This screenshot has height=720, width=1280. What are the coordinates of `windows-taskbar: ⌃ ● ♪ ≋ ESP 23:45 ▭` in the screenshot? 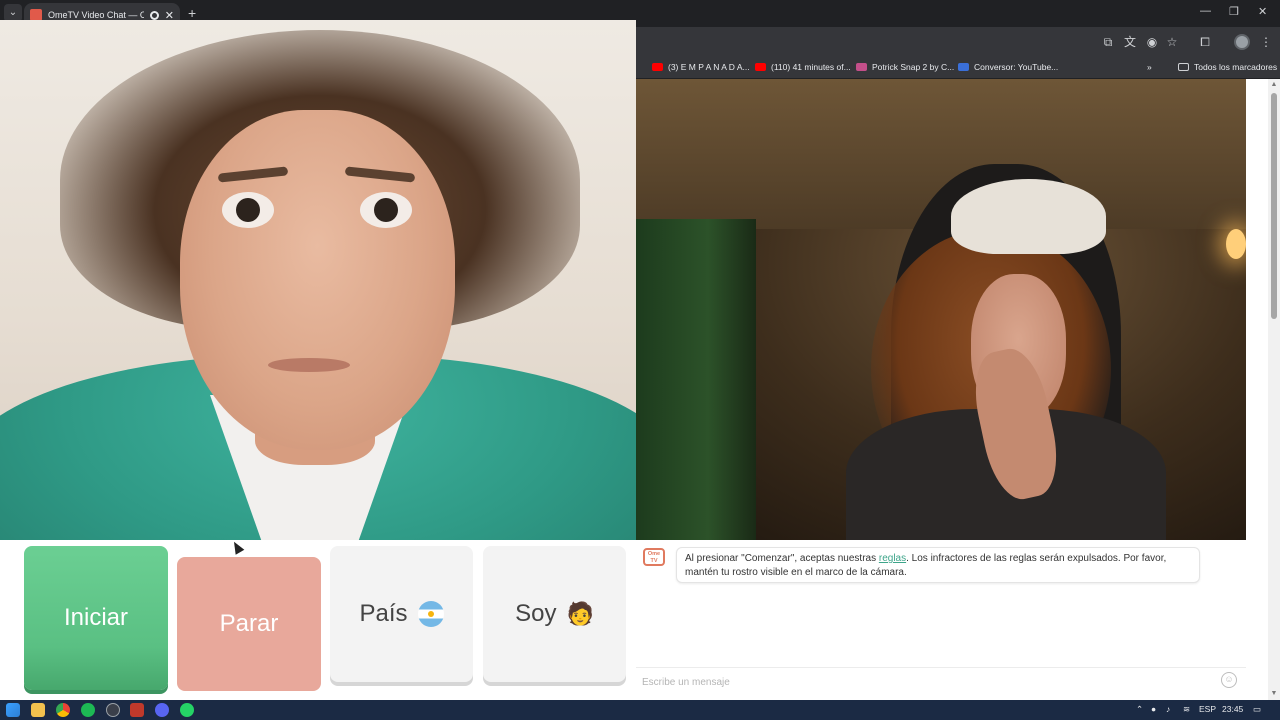 It's located at (640, 710).